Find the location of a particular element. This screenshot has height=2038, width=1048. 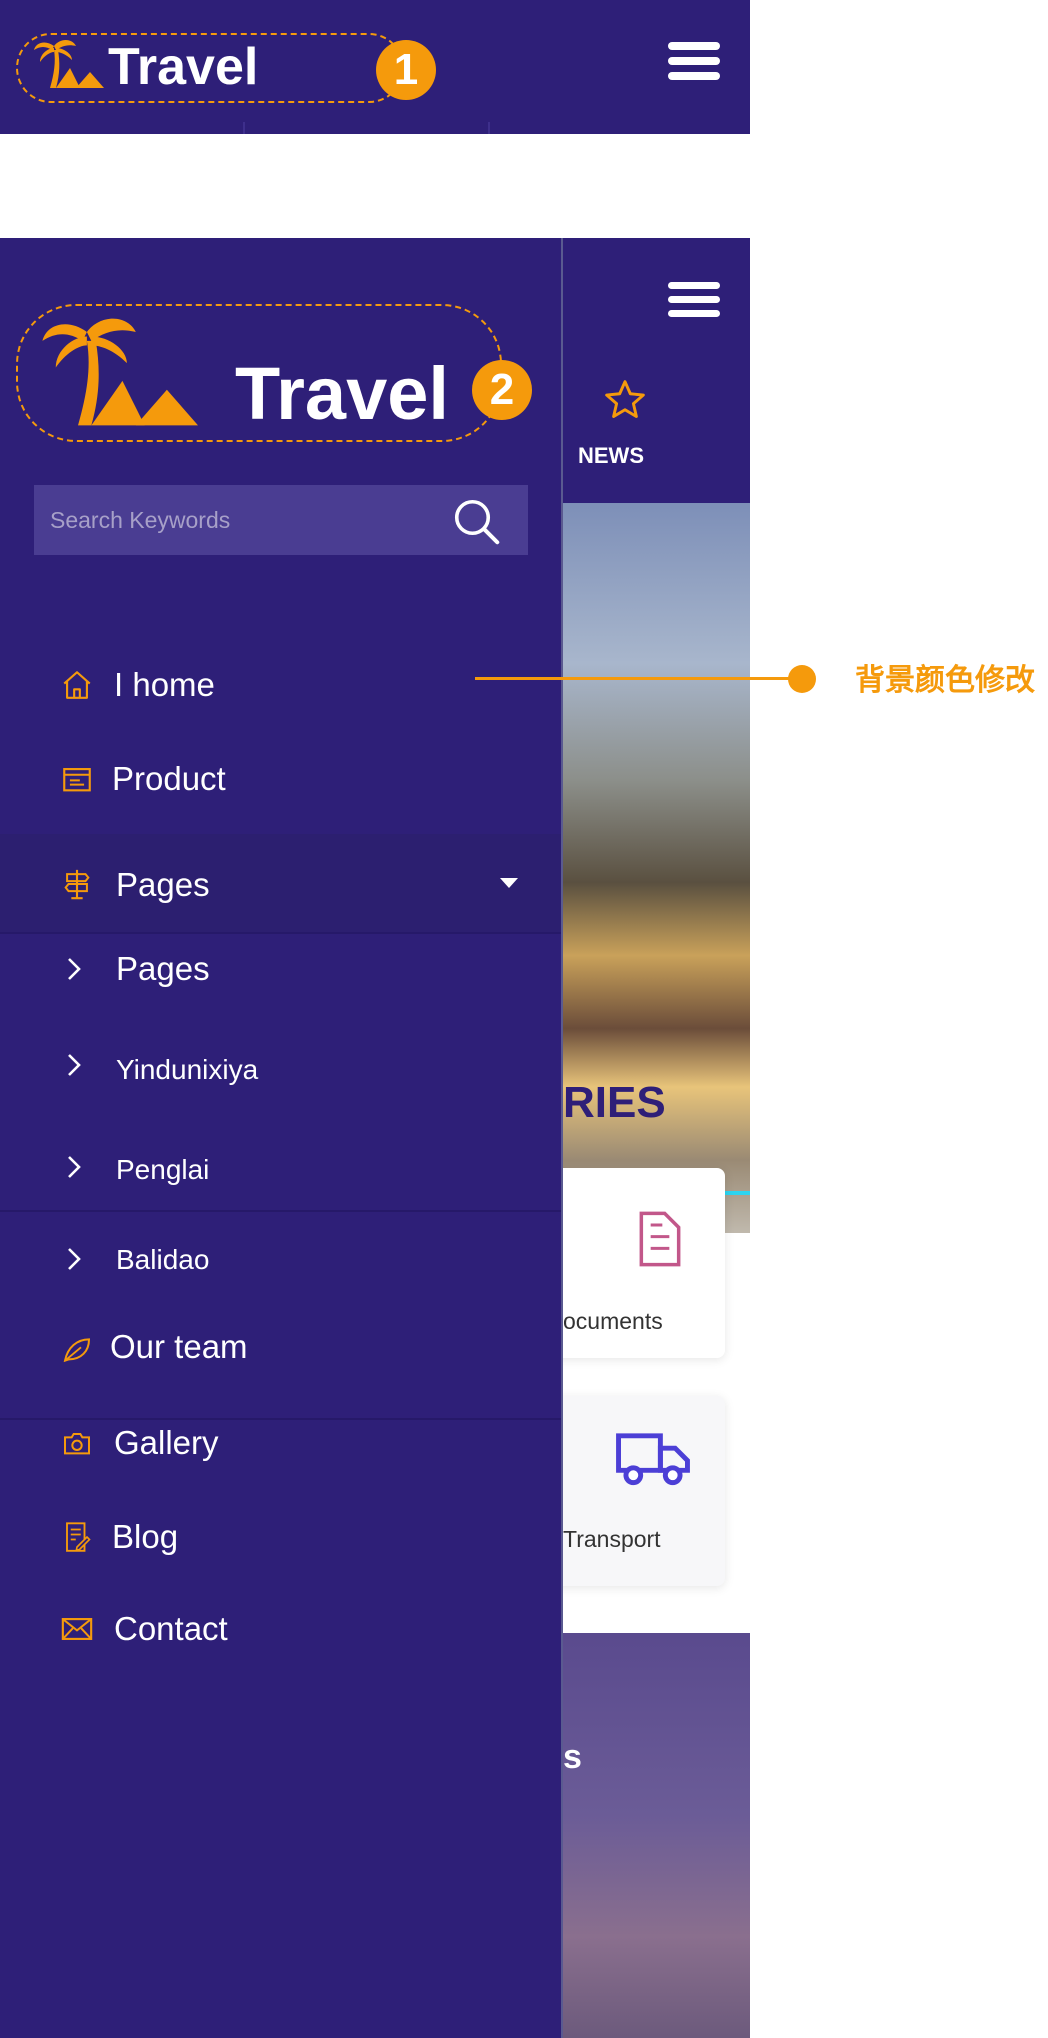

home-icon is located at coordinates (77, 685).